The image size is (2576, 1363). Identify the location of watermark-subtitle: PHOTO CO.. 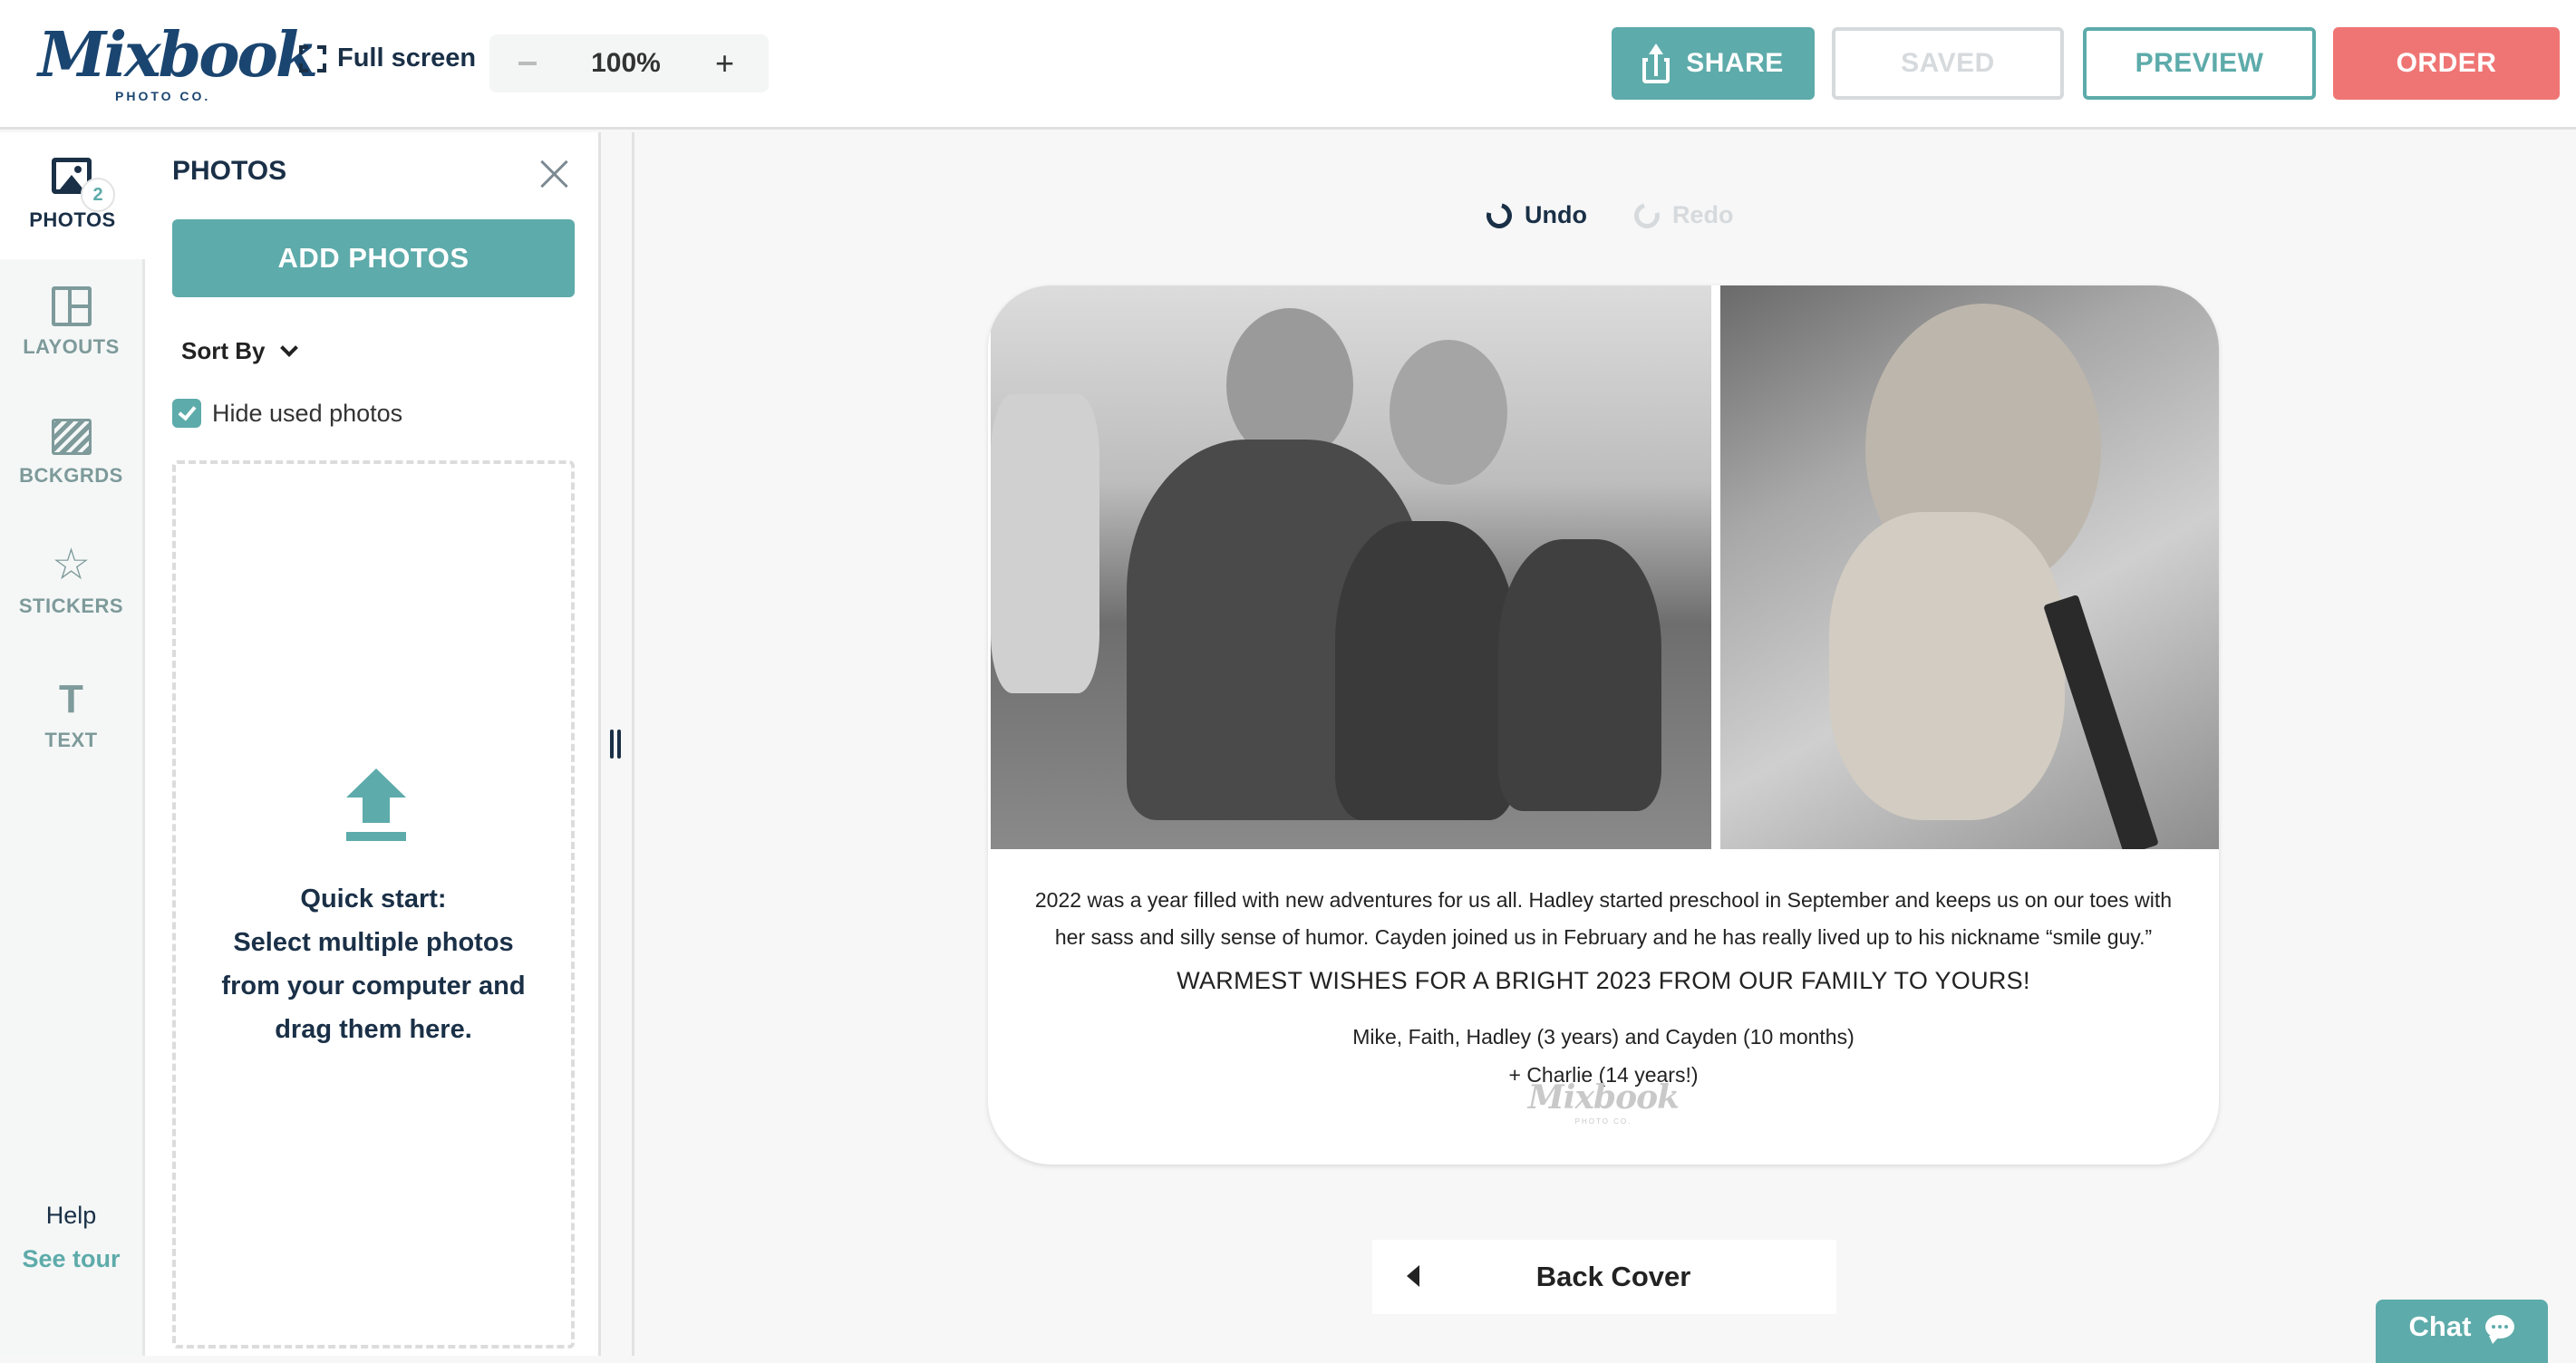
(1603, 1121).